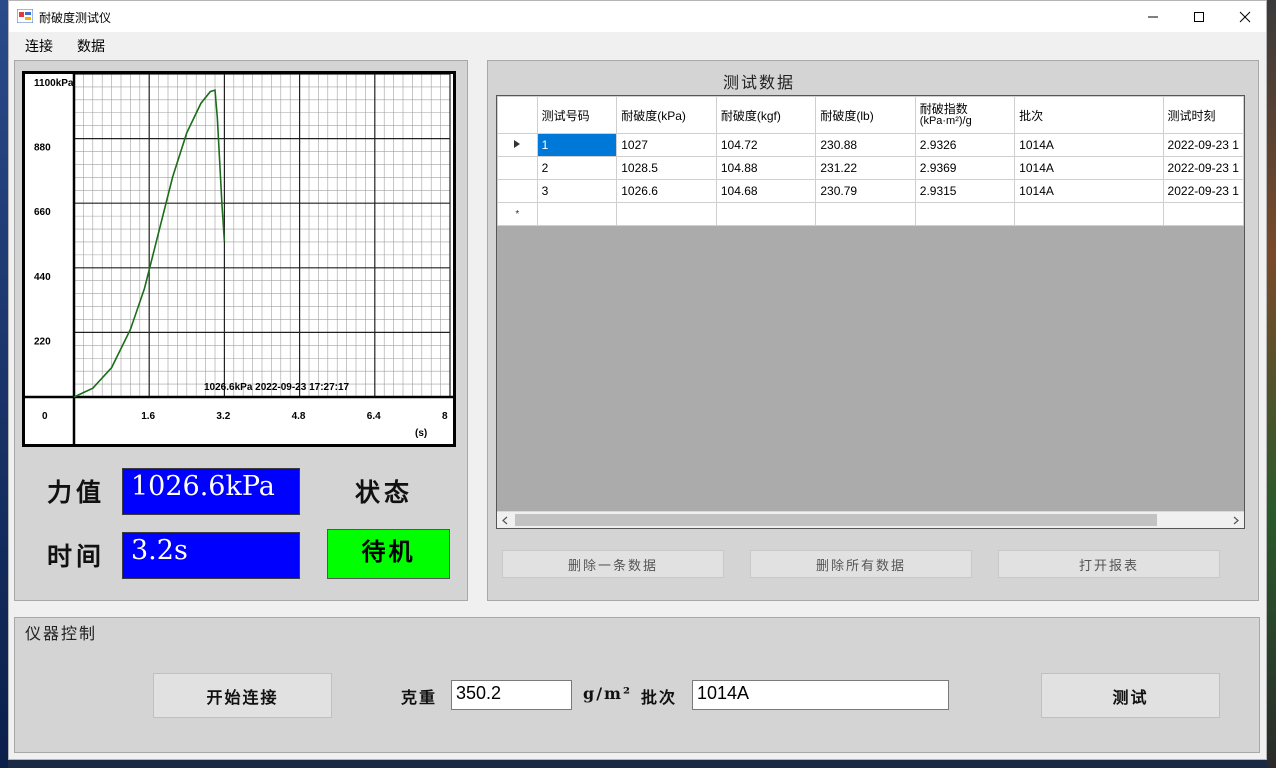 The image size is (1276, 768). I want to click on table-cell: 230.88, so click(865, 145).